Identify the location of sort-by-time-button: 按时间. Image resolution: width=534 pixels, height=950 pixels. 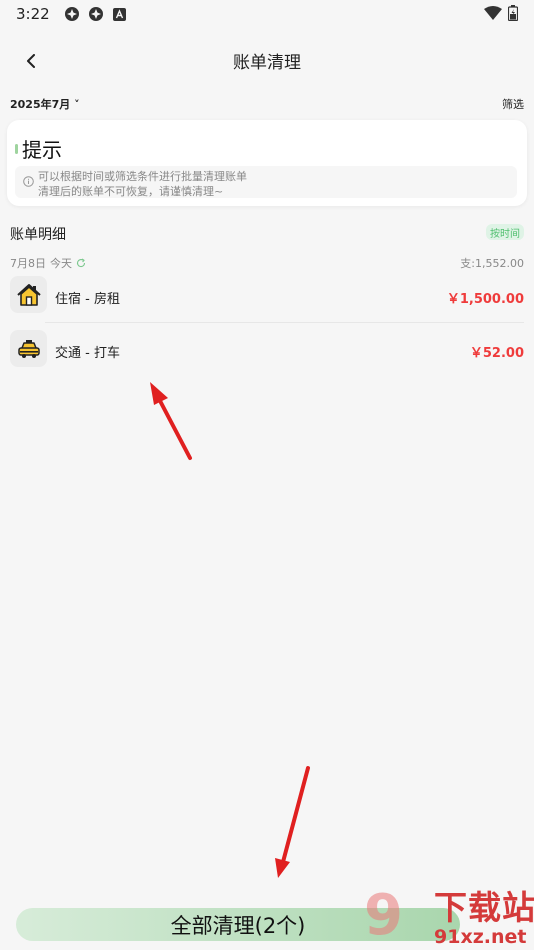
(505, 232).